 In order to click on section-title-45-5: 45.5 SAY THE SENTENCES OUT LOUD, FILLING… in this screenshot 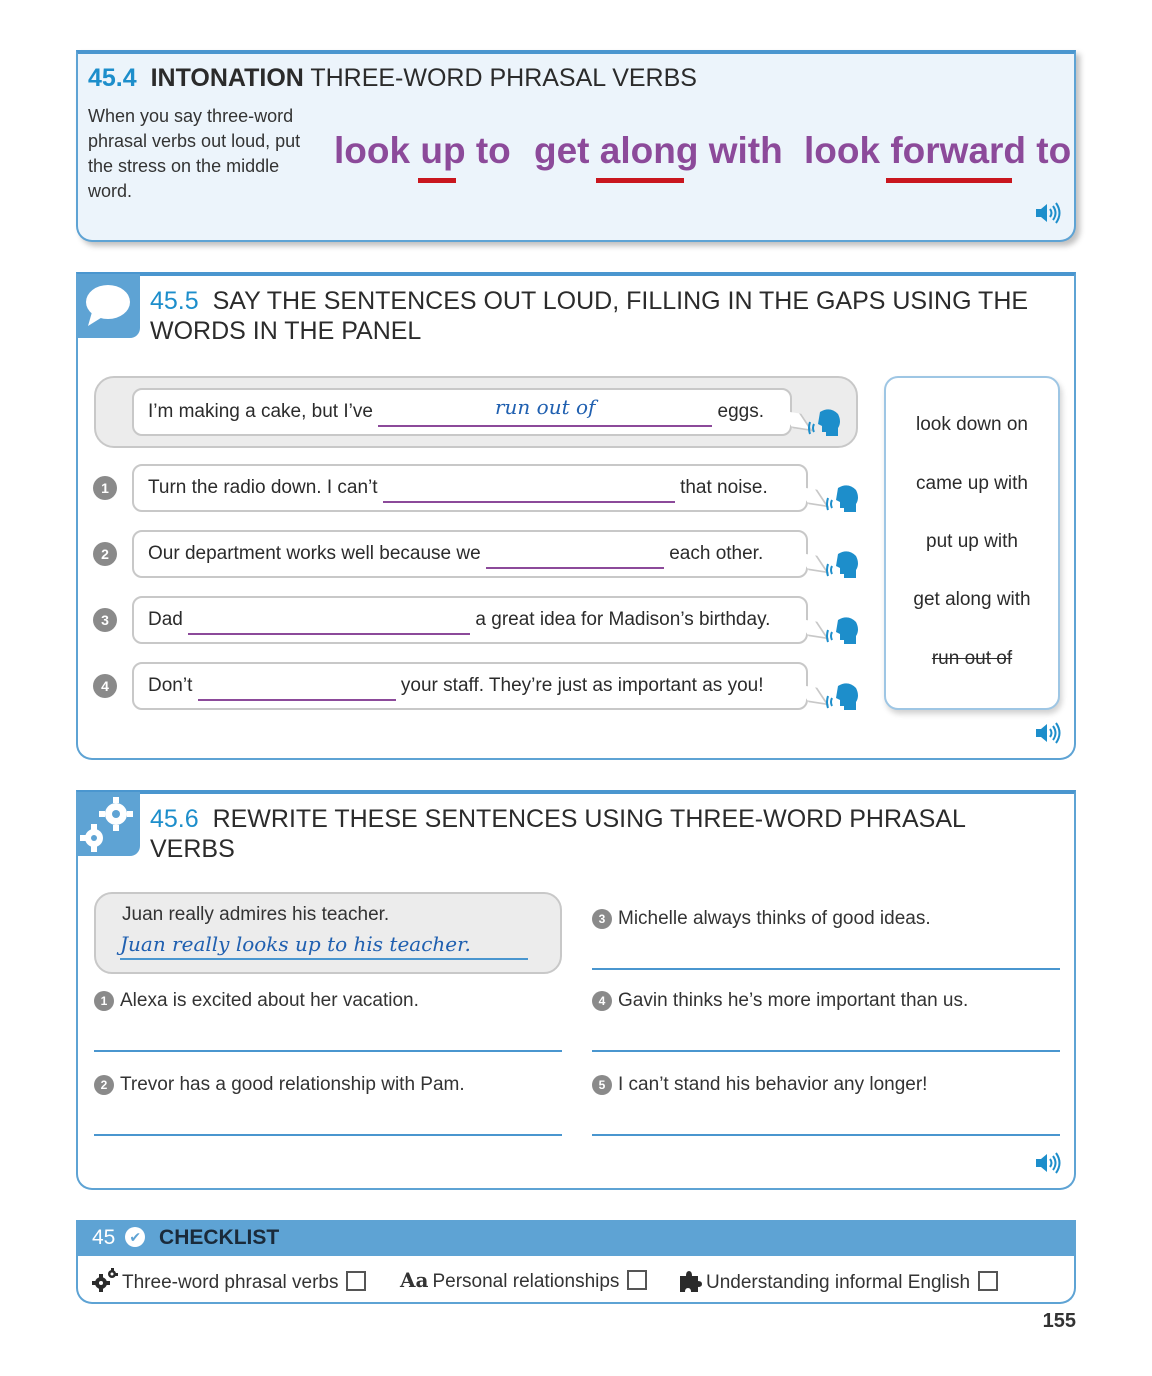, I will do `click(590, 316)`.